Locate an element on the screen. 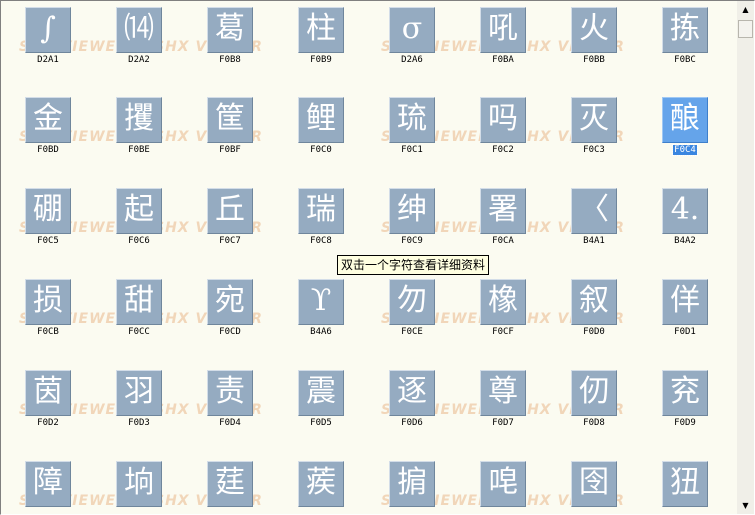 The image size is (755, 515). character-glyph: 兖 is located at coordinates (685, 393).